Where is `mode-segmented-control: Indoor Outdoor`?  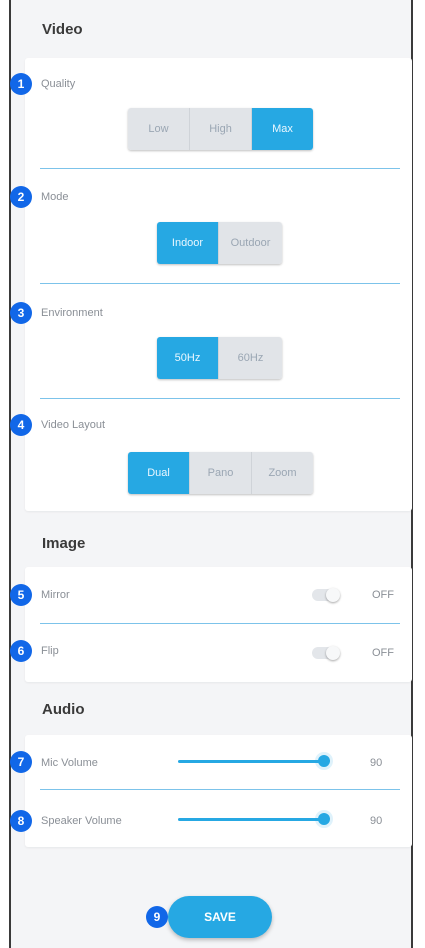 mode-segmented-control: Indoor Outdoor is located at coordinates (219, 243).